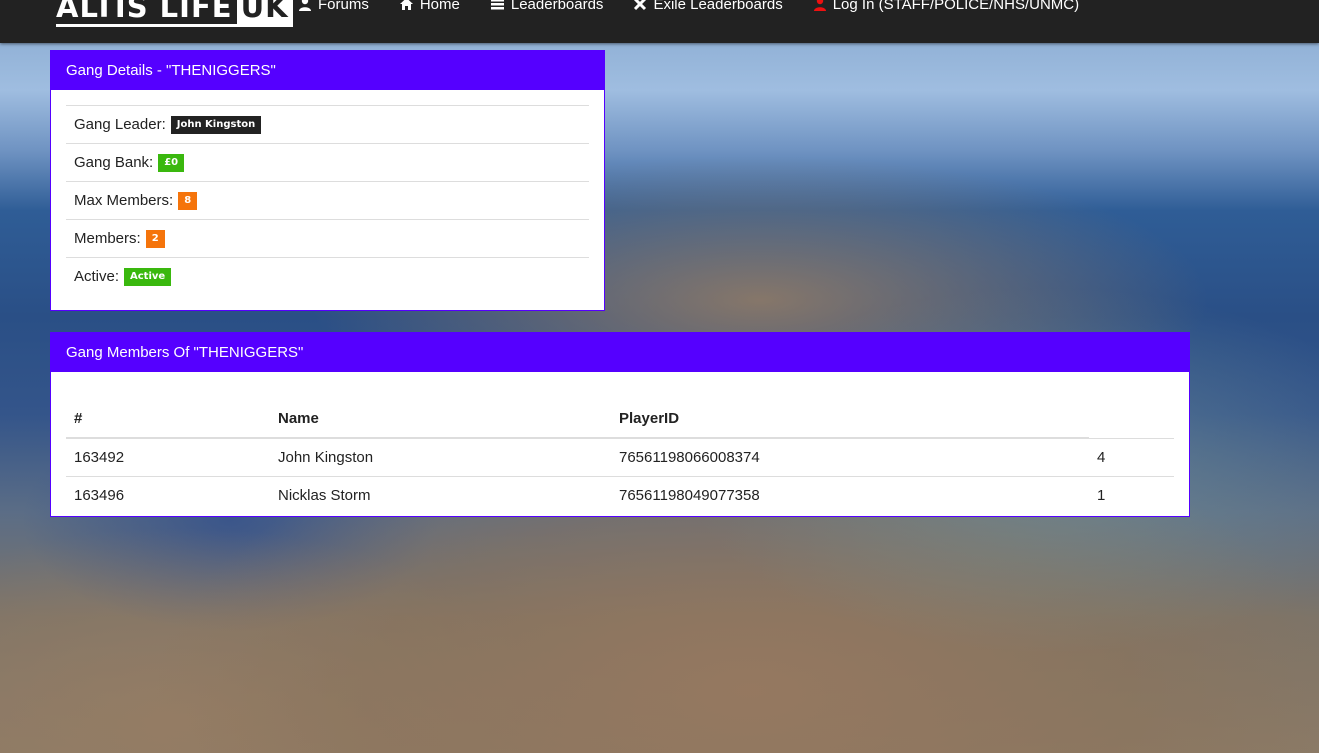 This screenshot has height=753, width=1319. Describe the element at coordinates (440, 457) in the screenshot. I see `cell-name: John Kingston` at that location.